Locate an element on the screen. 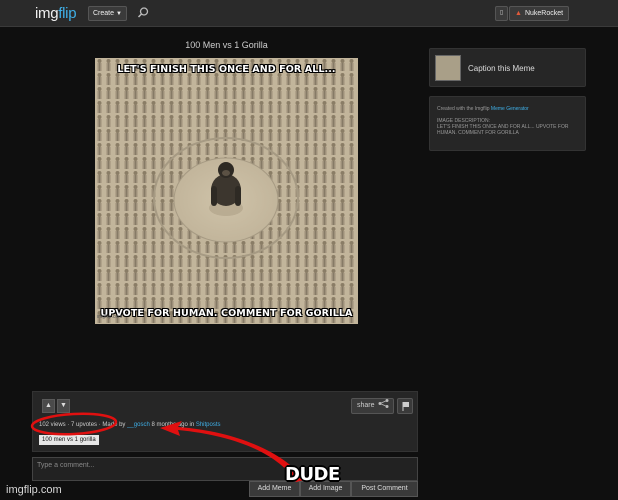 This screenshot has width=618, height=500. dude-annotation-text: DUDE is located at coordinates (312, 474).